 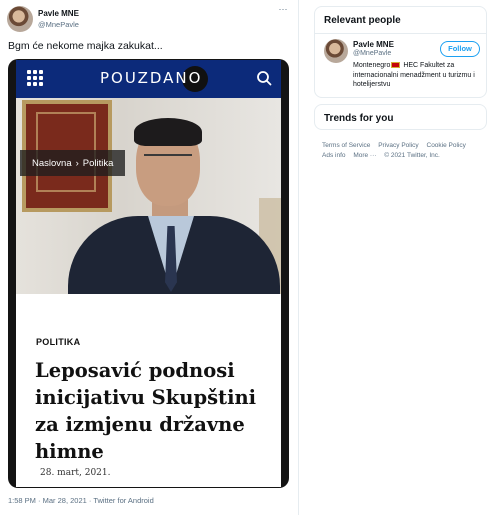 I want to click on follow-button: Follow, so click(x=460, y=49).